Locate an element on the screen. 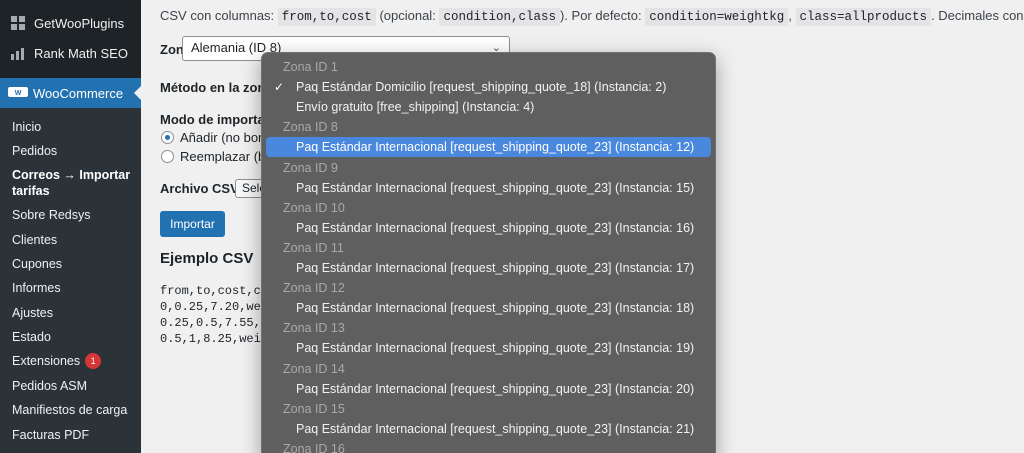 The image size is (1024, 453). svg-text: W is located at coordinates (18, 93).